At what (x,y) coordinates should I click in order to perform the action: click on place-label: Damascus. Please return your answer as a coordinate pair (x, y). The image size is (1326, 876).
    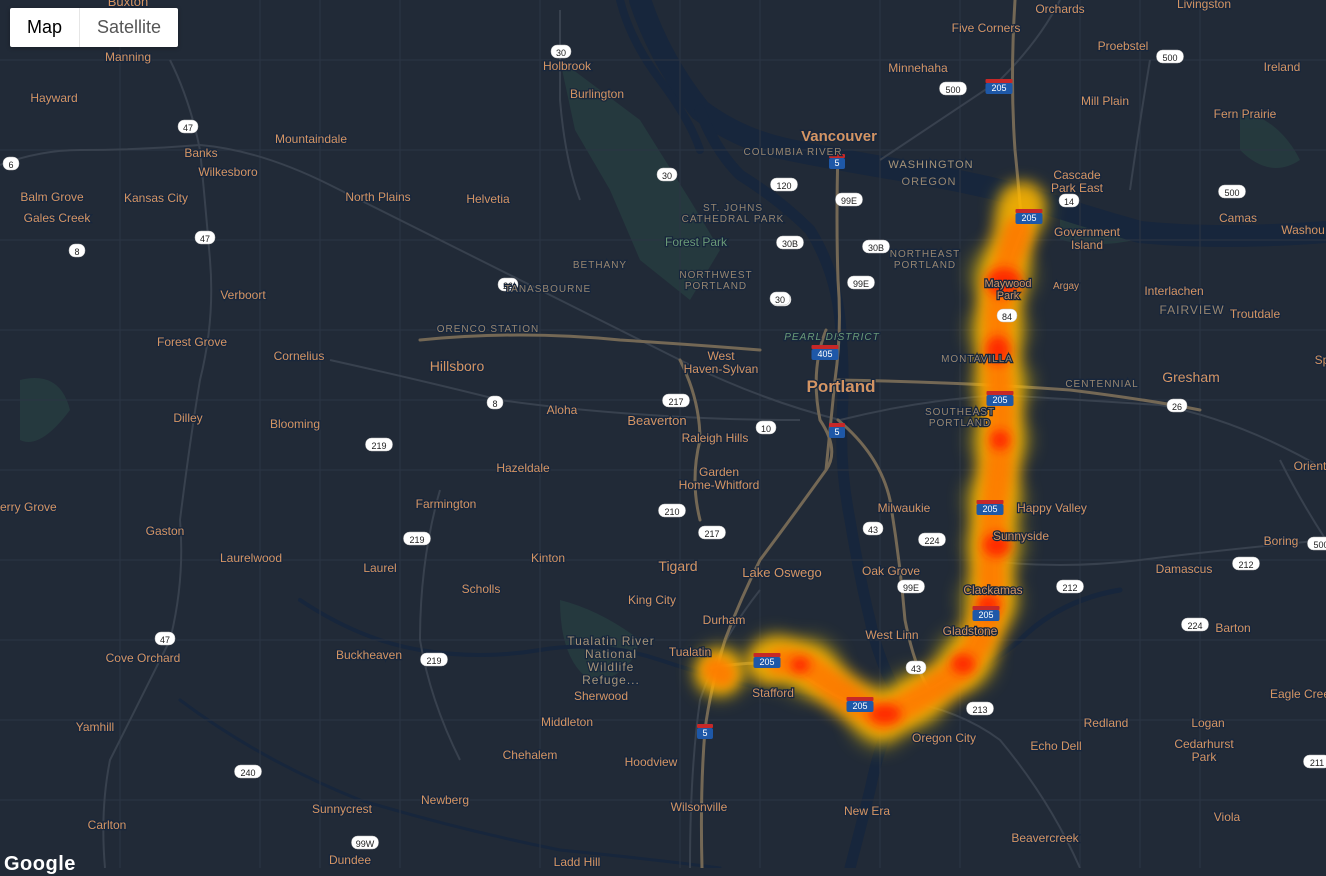
    Looking at the image, I should click on (1184, 569).